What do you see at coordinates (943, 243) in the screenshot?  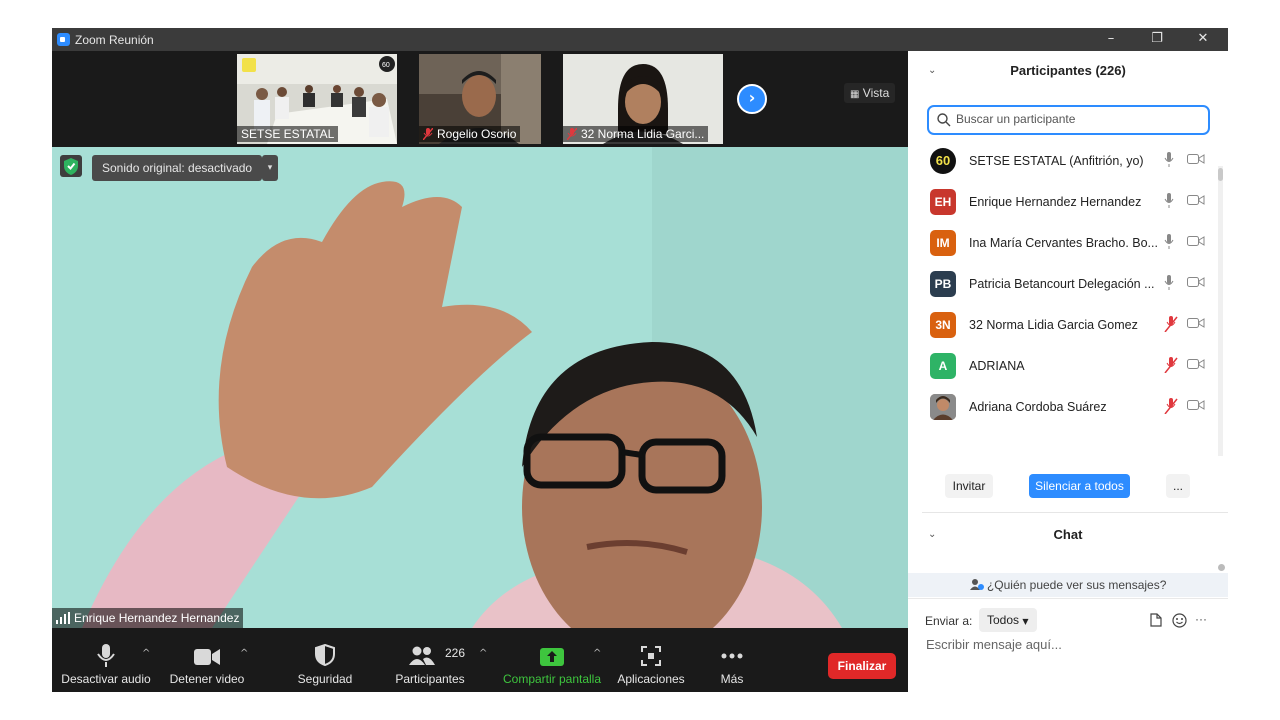 I see `avatar: IM` at bounding box center [943, 243].